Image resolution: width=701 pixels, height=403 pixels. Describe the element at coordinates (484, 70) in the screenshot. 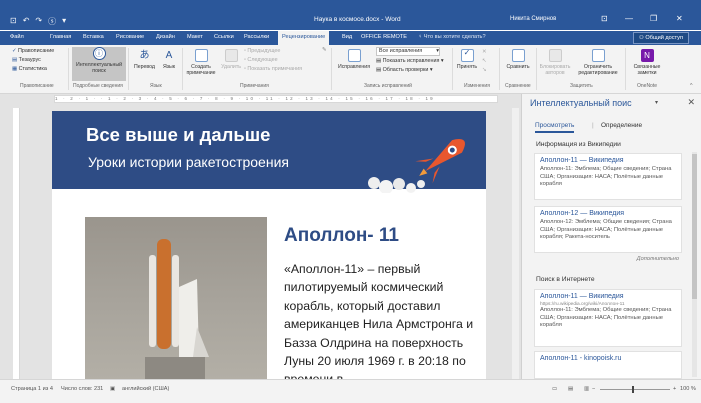

I see `next-change-icon: ↘` at that location.